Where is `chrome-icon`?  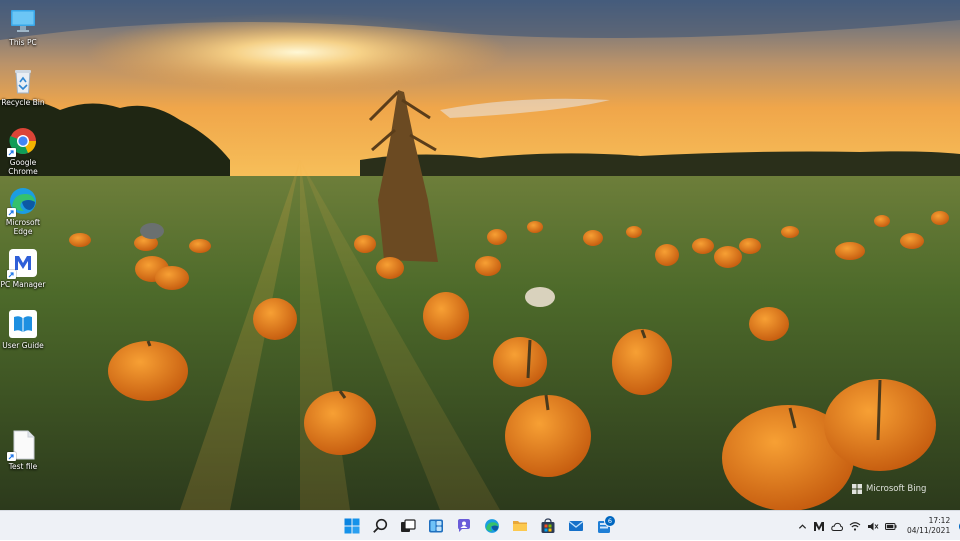 chrome-icon is located at coordinates (22, 141).